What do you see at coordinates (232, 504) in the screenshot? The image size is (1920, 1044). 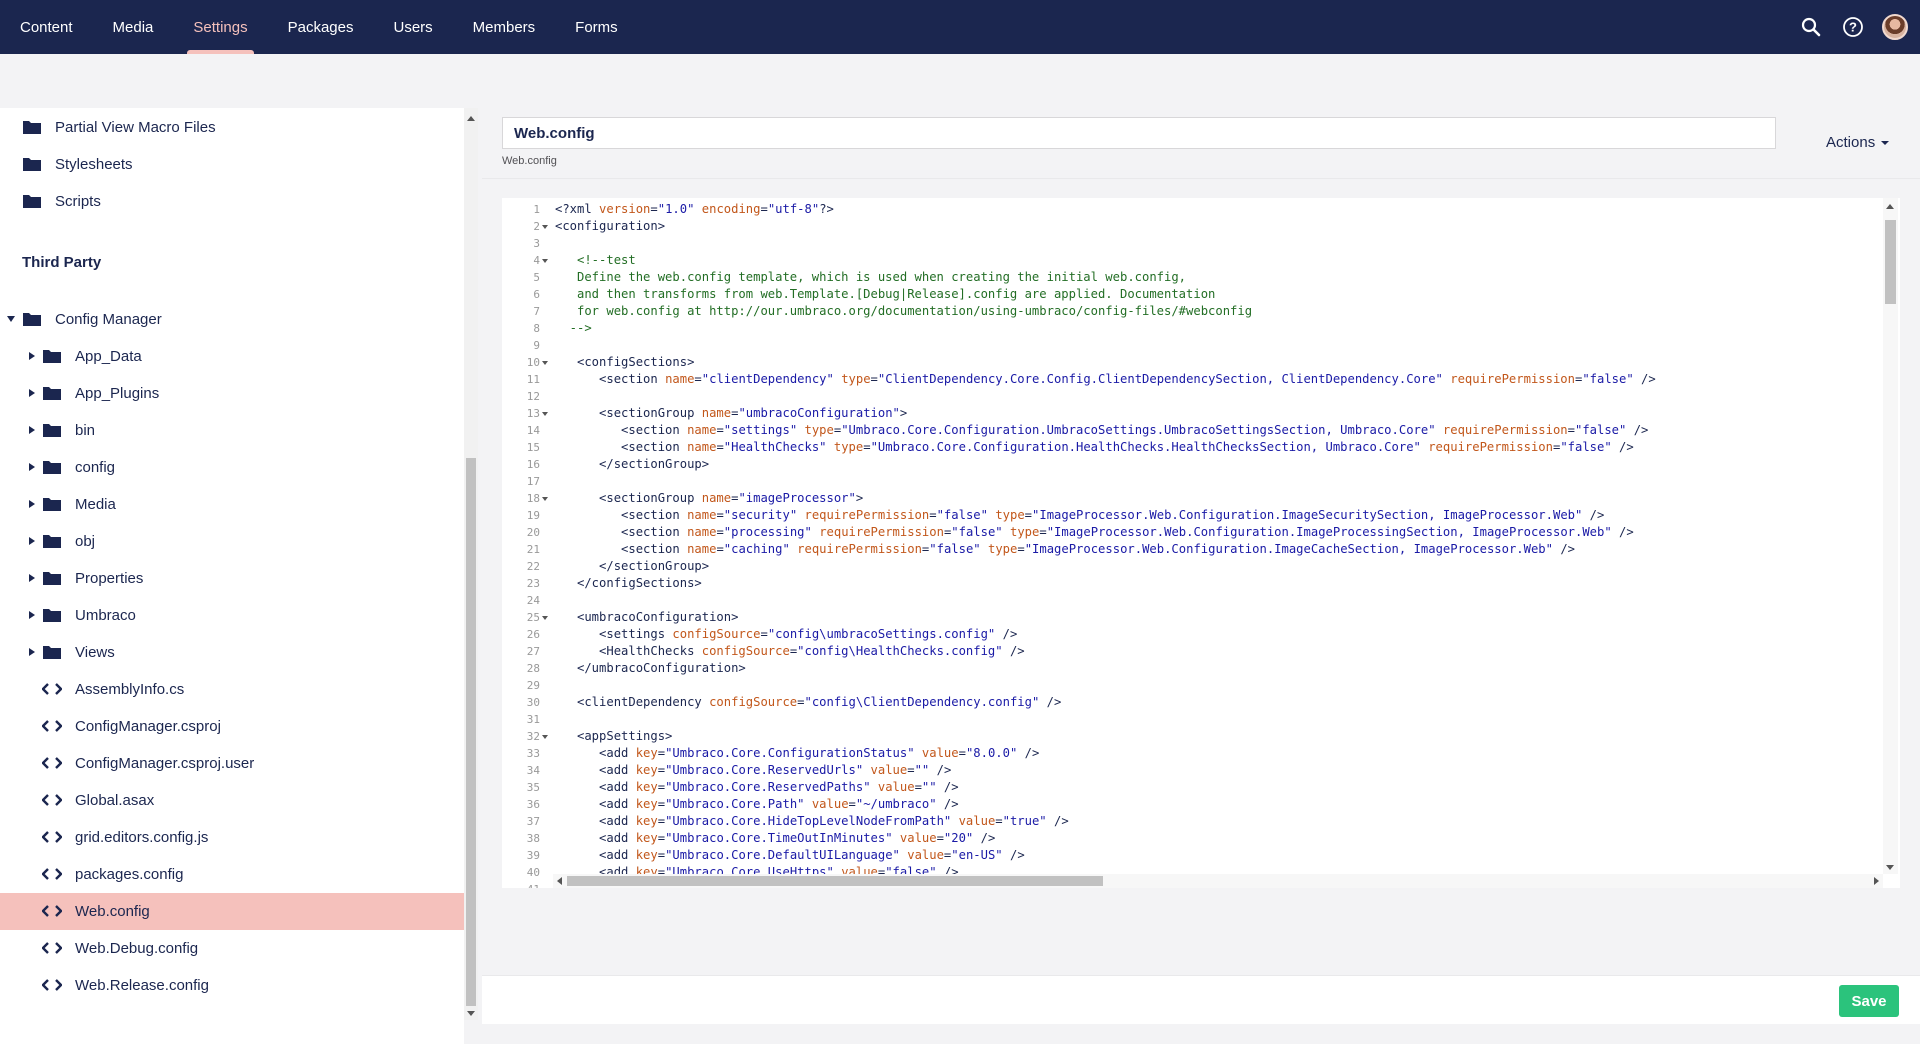 I see `tree-item-media: Media` at bounding box center [232, 504].